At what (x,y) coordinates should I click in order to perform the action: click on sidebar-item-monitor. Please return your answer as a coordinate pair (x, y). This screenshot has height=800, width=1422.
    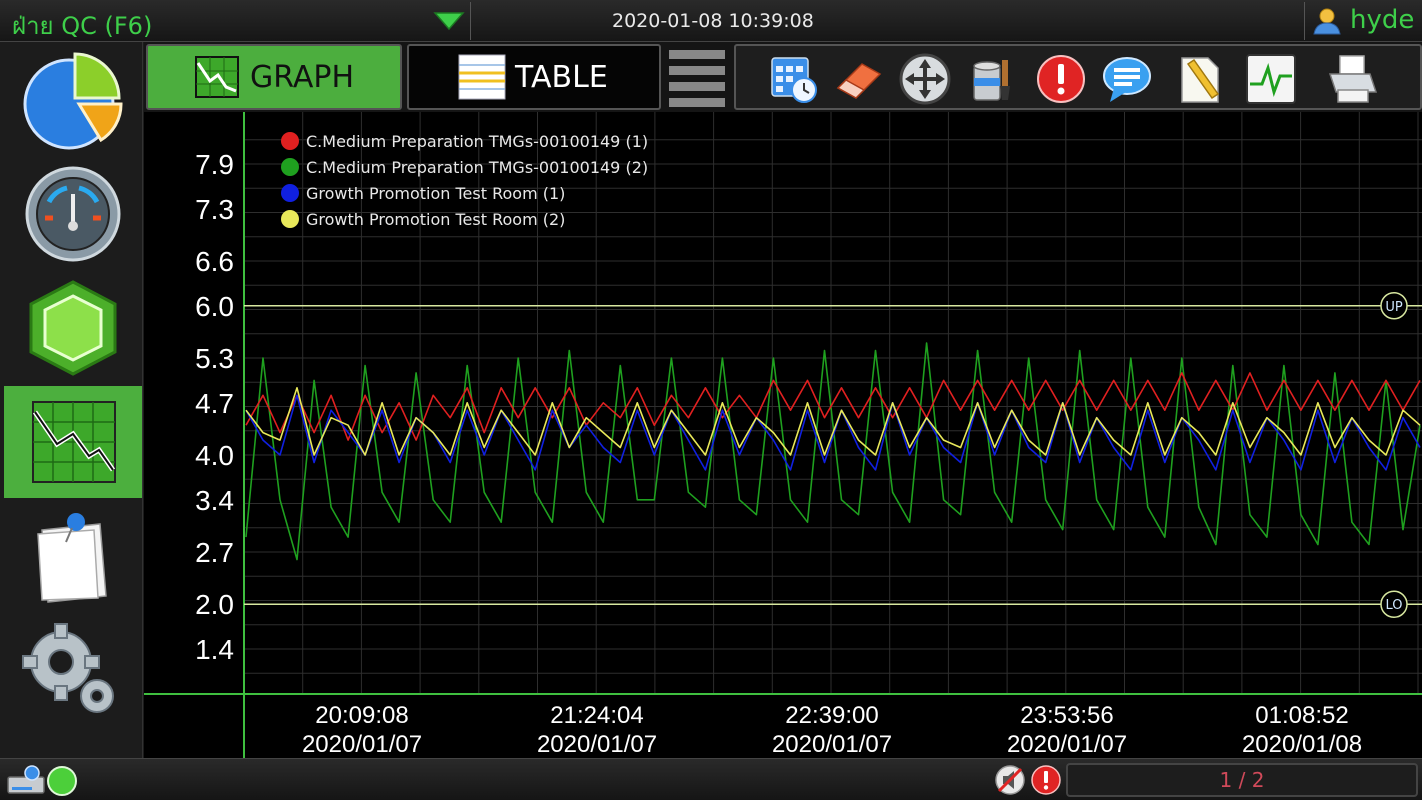
    Looking at the image, I should click on (73, 328).